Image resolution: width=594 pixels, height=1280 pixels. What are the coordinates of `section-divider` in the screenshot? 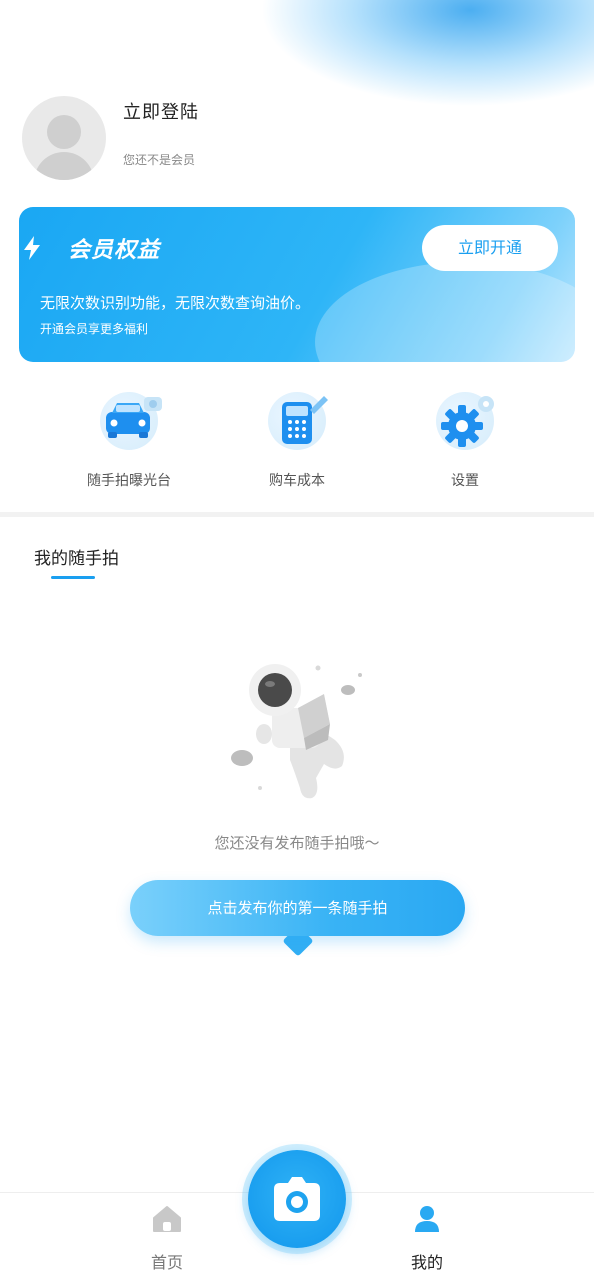 It's located at (297, 514).